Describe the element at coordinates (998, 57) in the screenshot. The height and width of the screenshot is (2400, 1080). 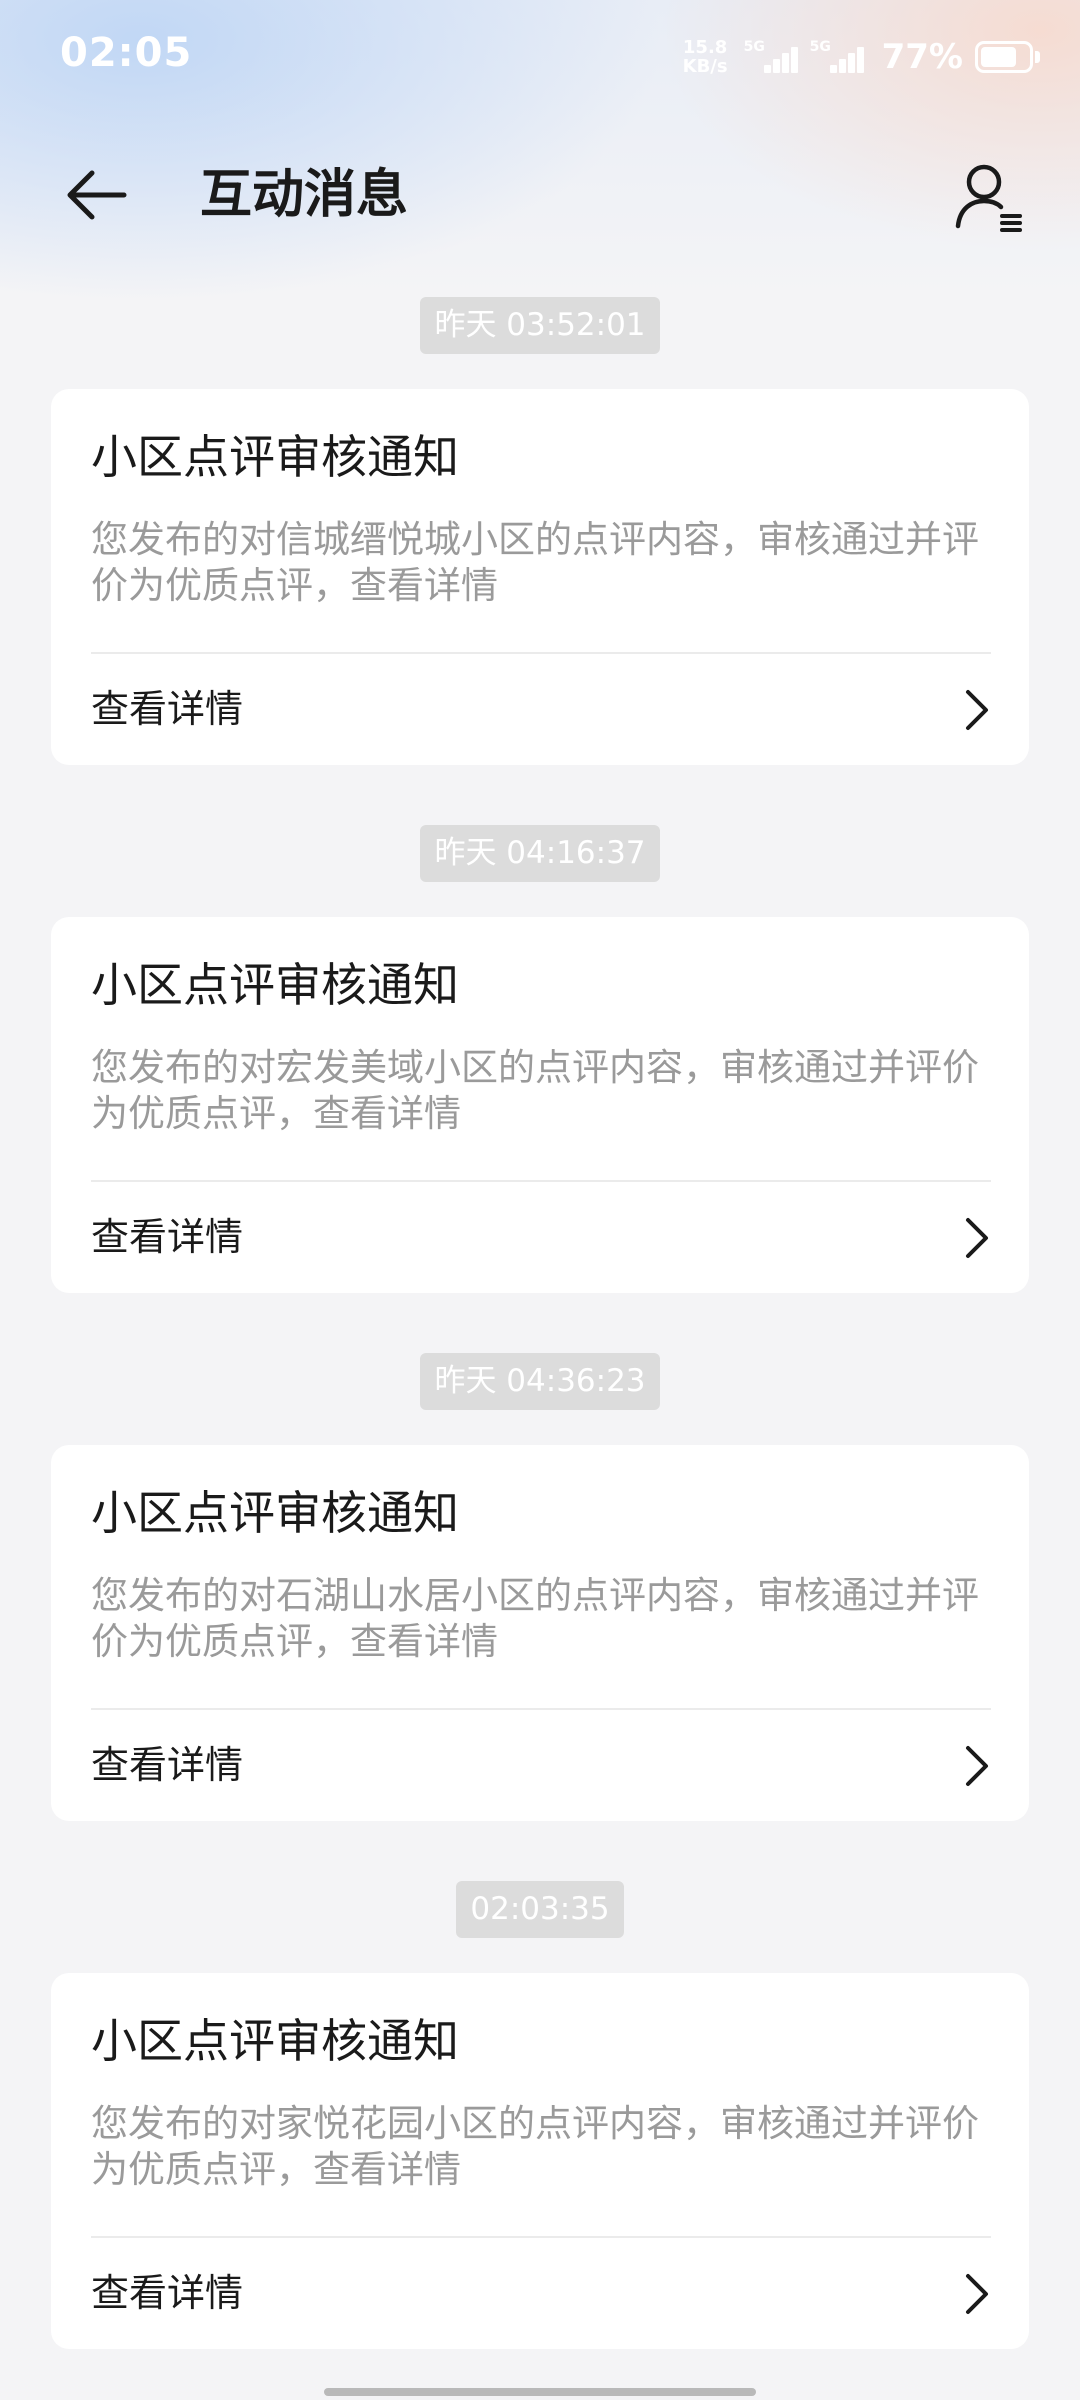
I see `battery-level-fill` at that location.